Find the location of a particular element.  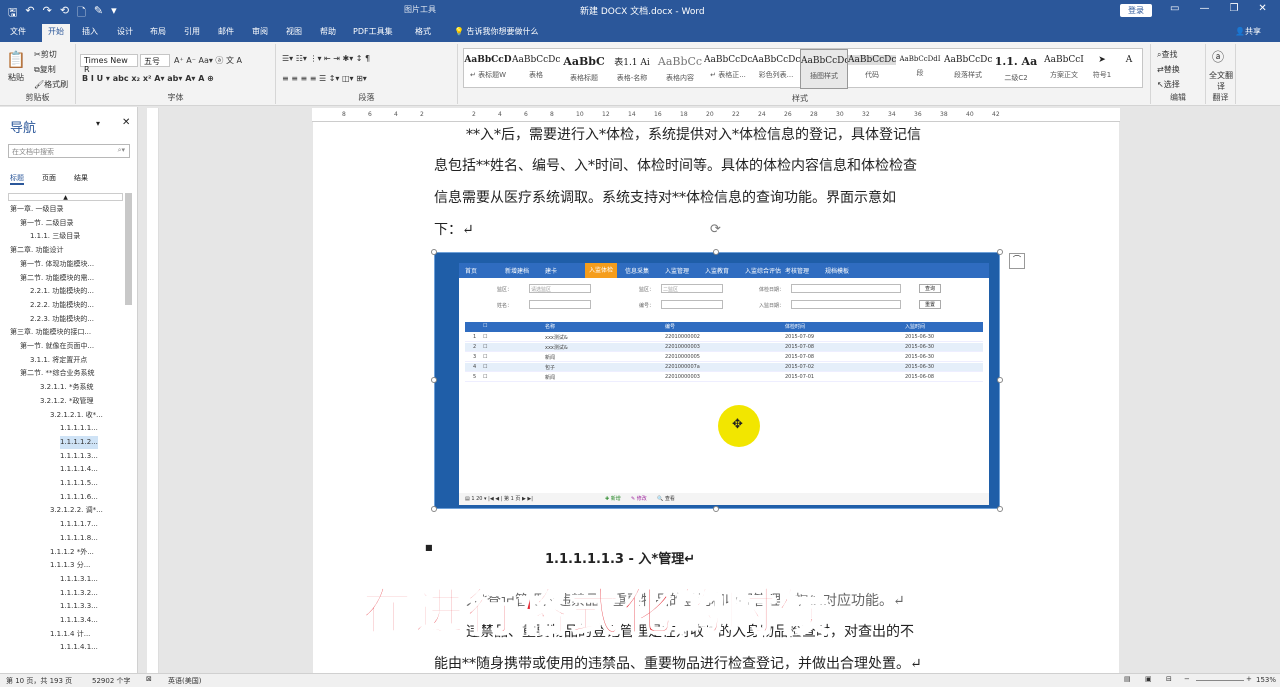

page-count: 第 10 页，共 193 页 is located at coordinates (39, 681).